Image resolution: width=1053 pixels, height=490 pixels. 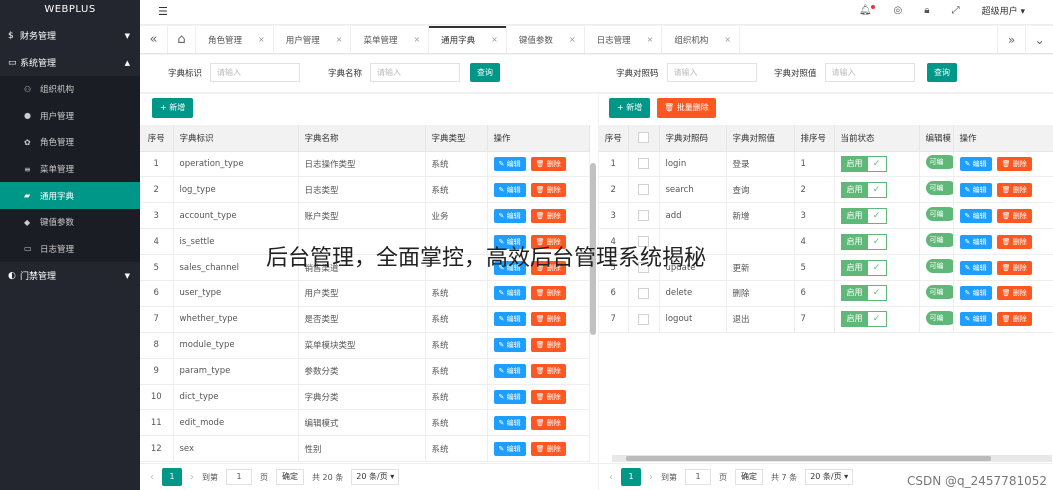 I want to click on code-input: 请输入, so click(x=711, y=72).